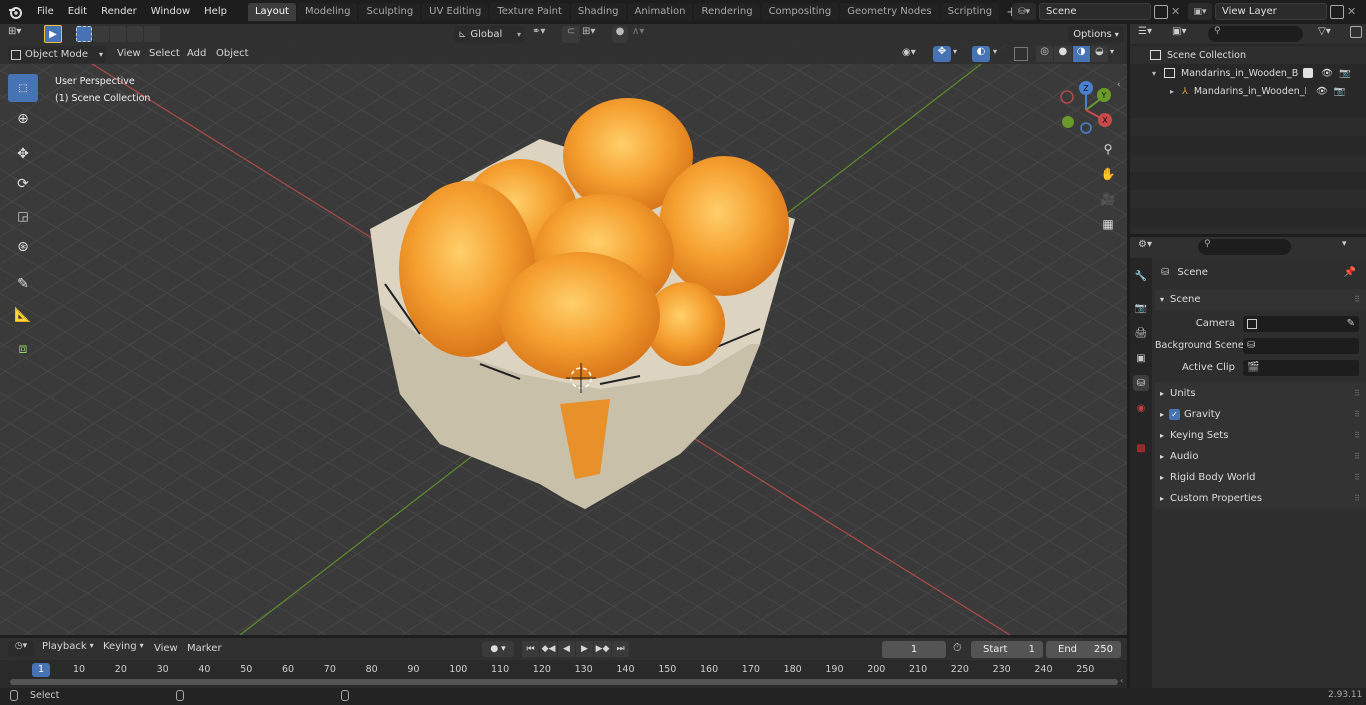 The width and height of the screenshot is (1366, 705). I want to click on tab-uv-editing: UV Editing, so click(455, 12).